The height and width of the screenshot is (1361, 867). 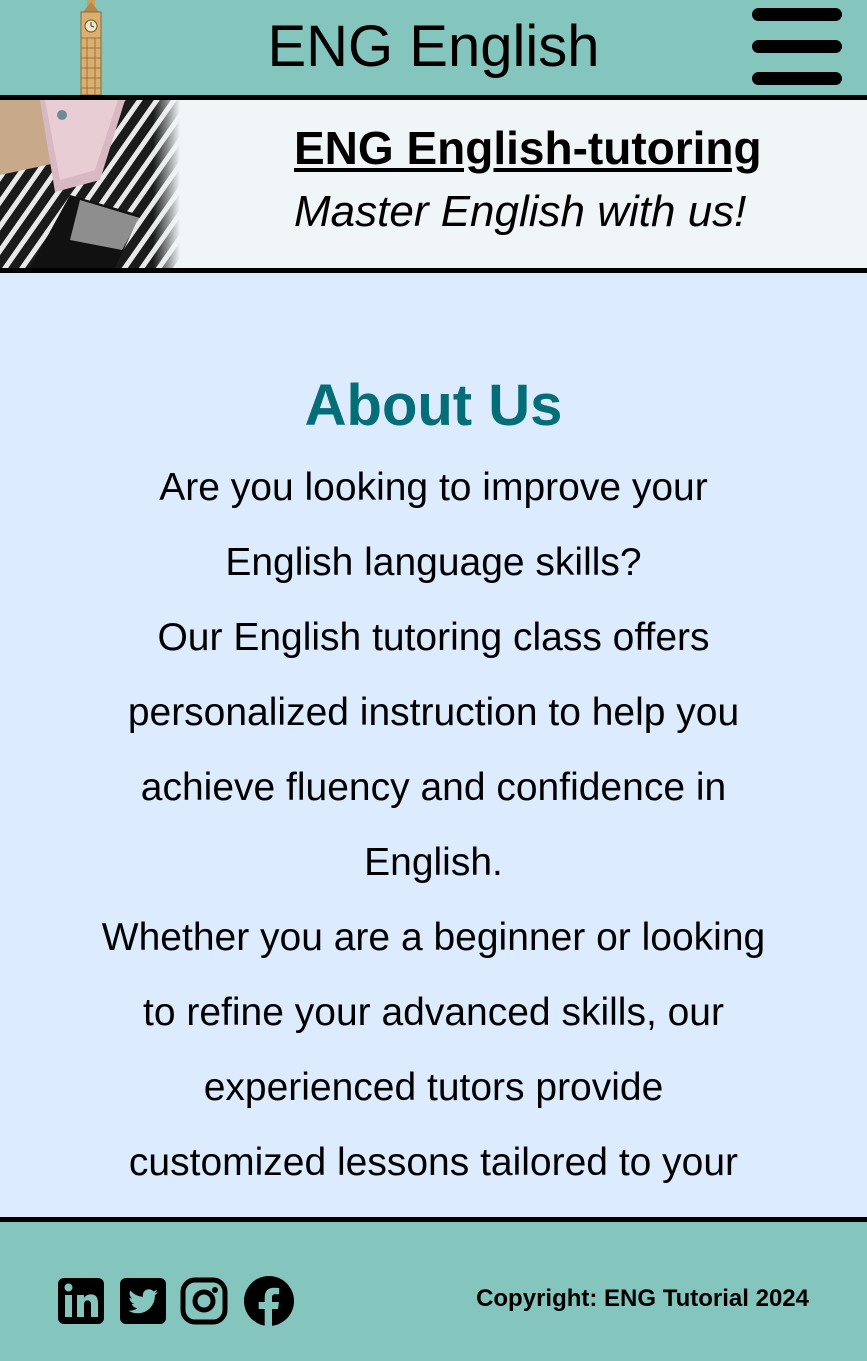 What do you see at coordinates (642, 1298) in the screenshot?
I see `copyright-text: Copyright: ENG Tutorial 2024` at bounding box center [642, 1298].